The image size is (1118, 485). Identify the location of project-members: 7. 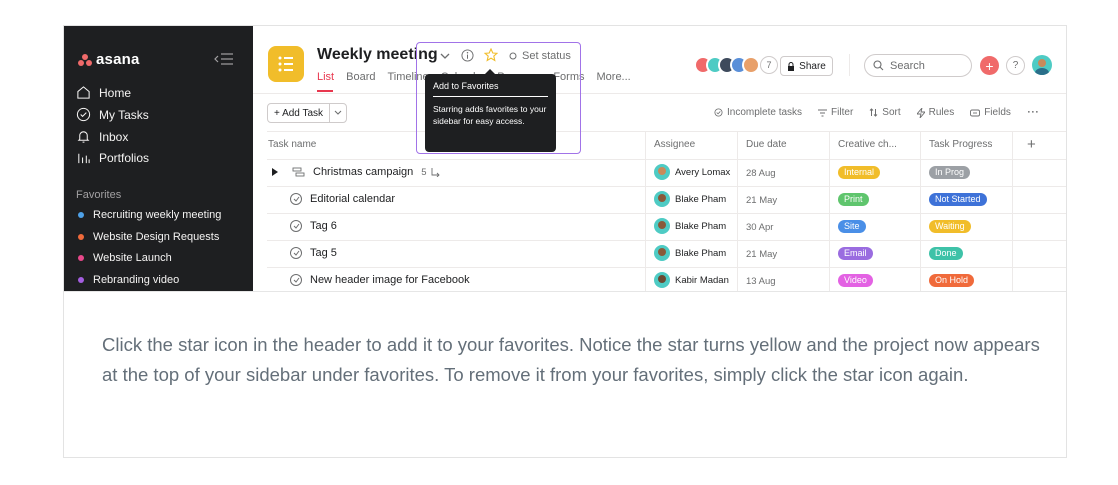
(736, 65).